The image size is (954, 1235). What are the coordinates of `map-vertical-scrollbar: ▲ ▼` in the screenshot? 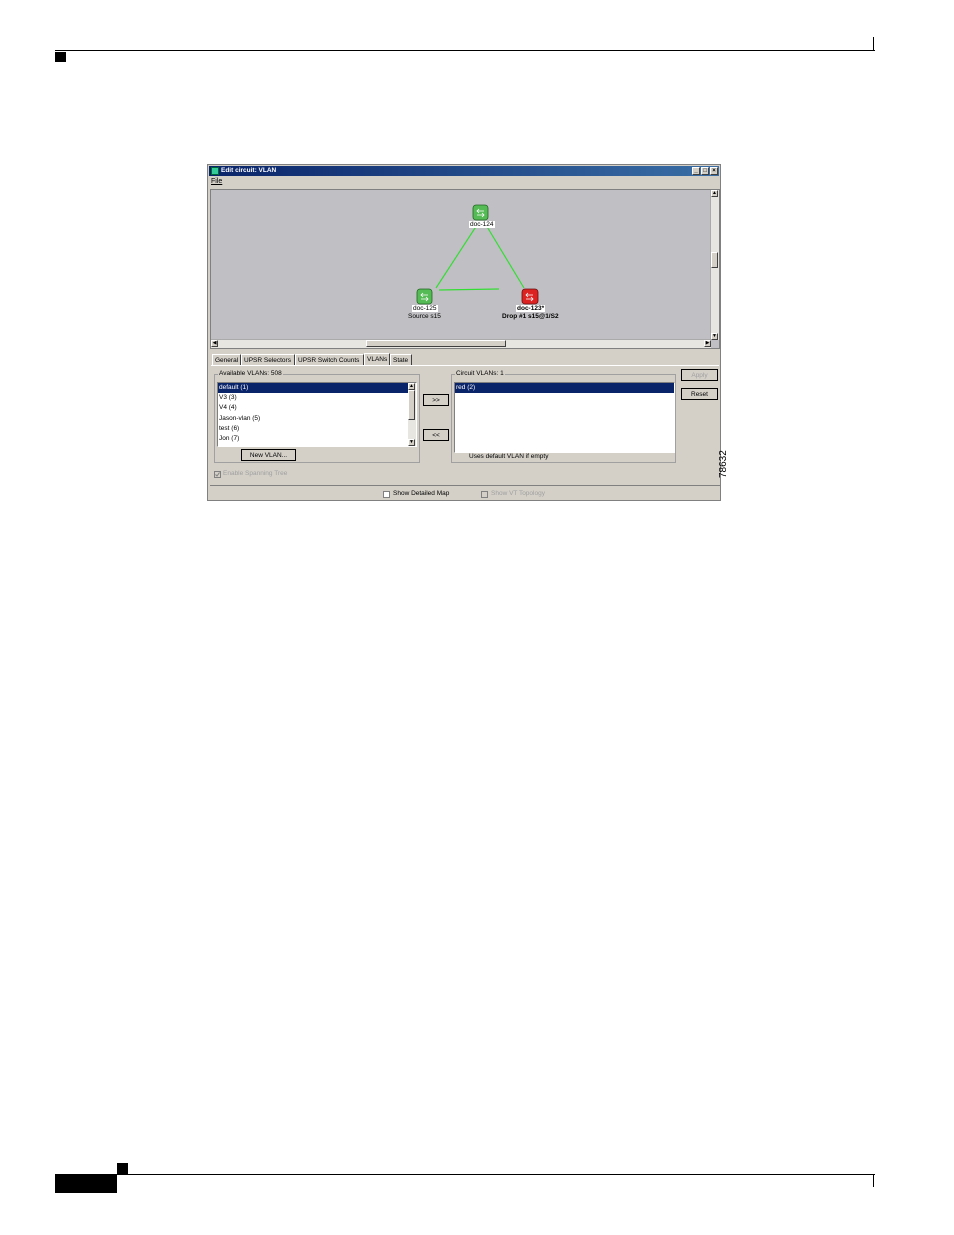 It's located at (714, 265).